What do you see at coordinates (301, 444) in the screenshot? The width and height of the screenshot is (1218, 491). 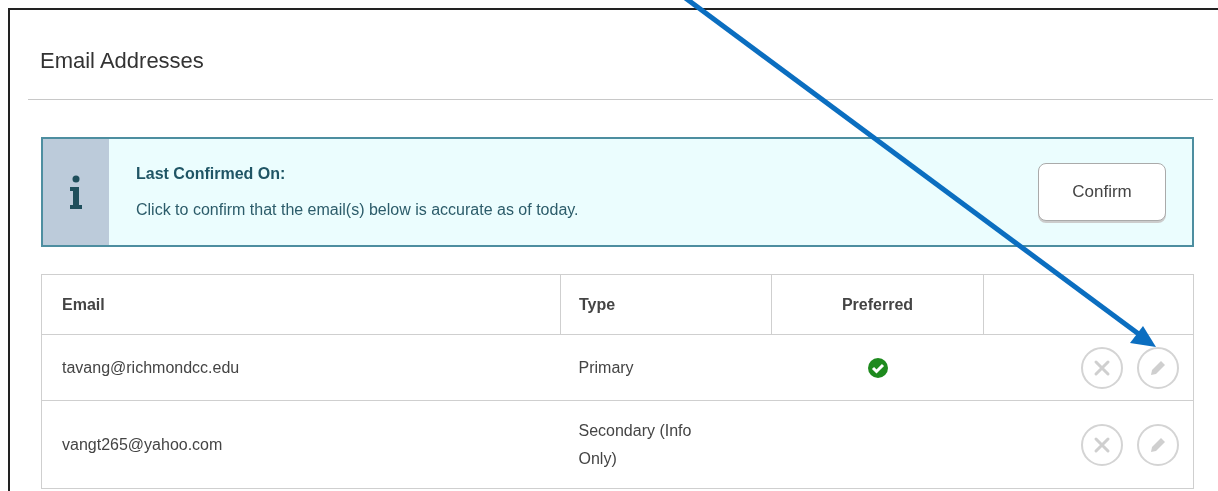 I see `table-cell: vangt265@yahoo.com` at bounding box center [301, 444].